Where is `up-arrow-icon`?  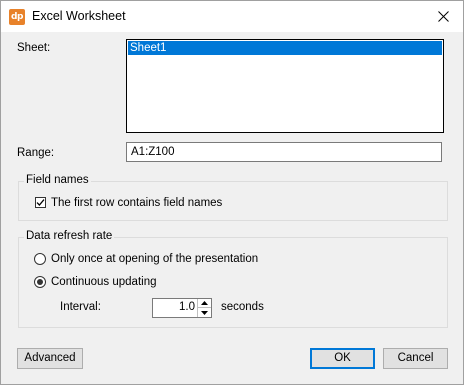
up-arrow-icon is located at coordinates (204, 303).